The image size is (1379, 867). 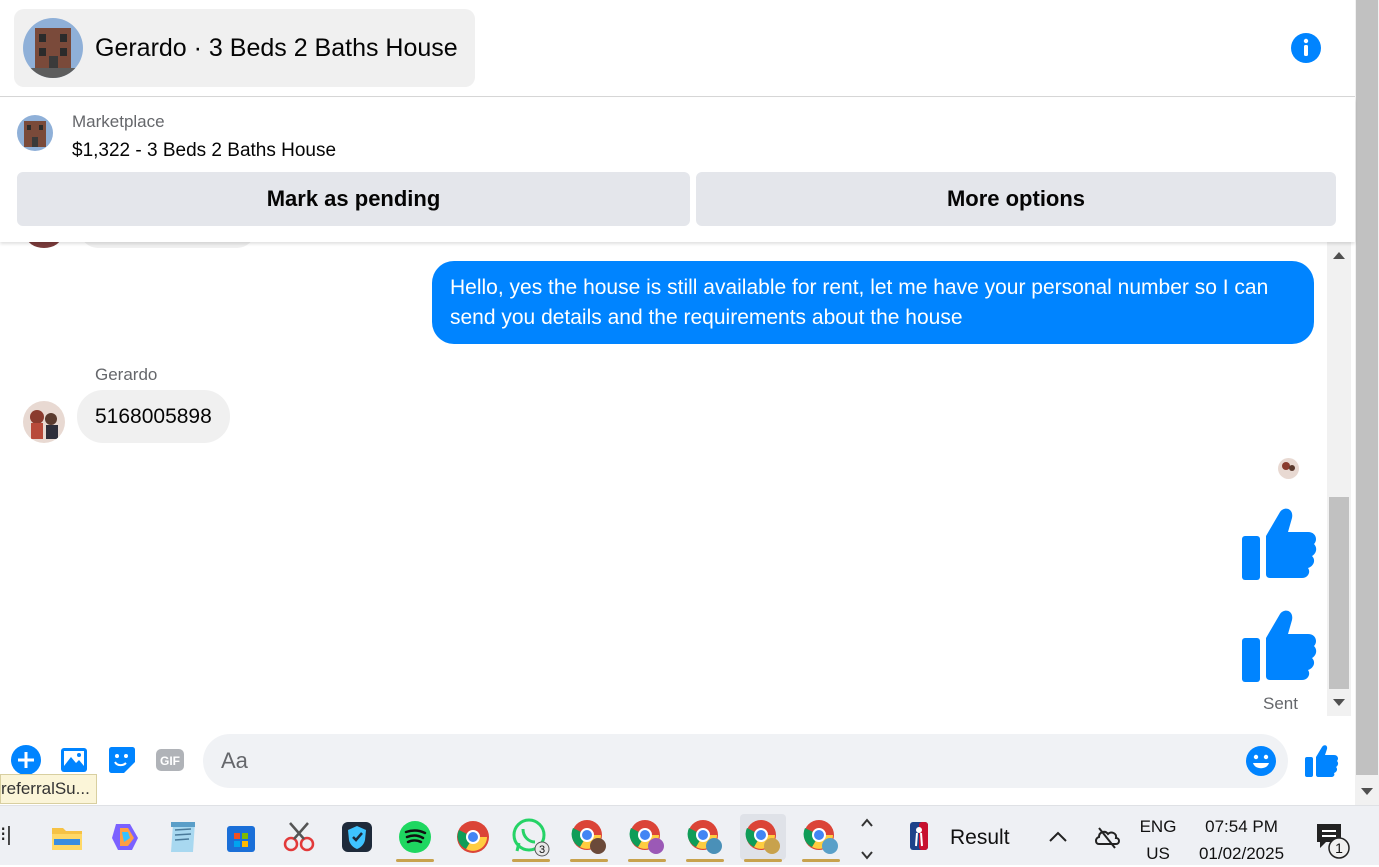 What do you see at coordinates (980, 838) in the screenshot?
I see `widget-text: Result` at bounding box center [980, 838].